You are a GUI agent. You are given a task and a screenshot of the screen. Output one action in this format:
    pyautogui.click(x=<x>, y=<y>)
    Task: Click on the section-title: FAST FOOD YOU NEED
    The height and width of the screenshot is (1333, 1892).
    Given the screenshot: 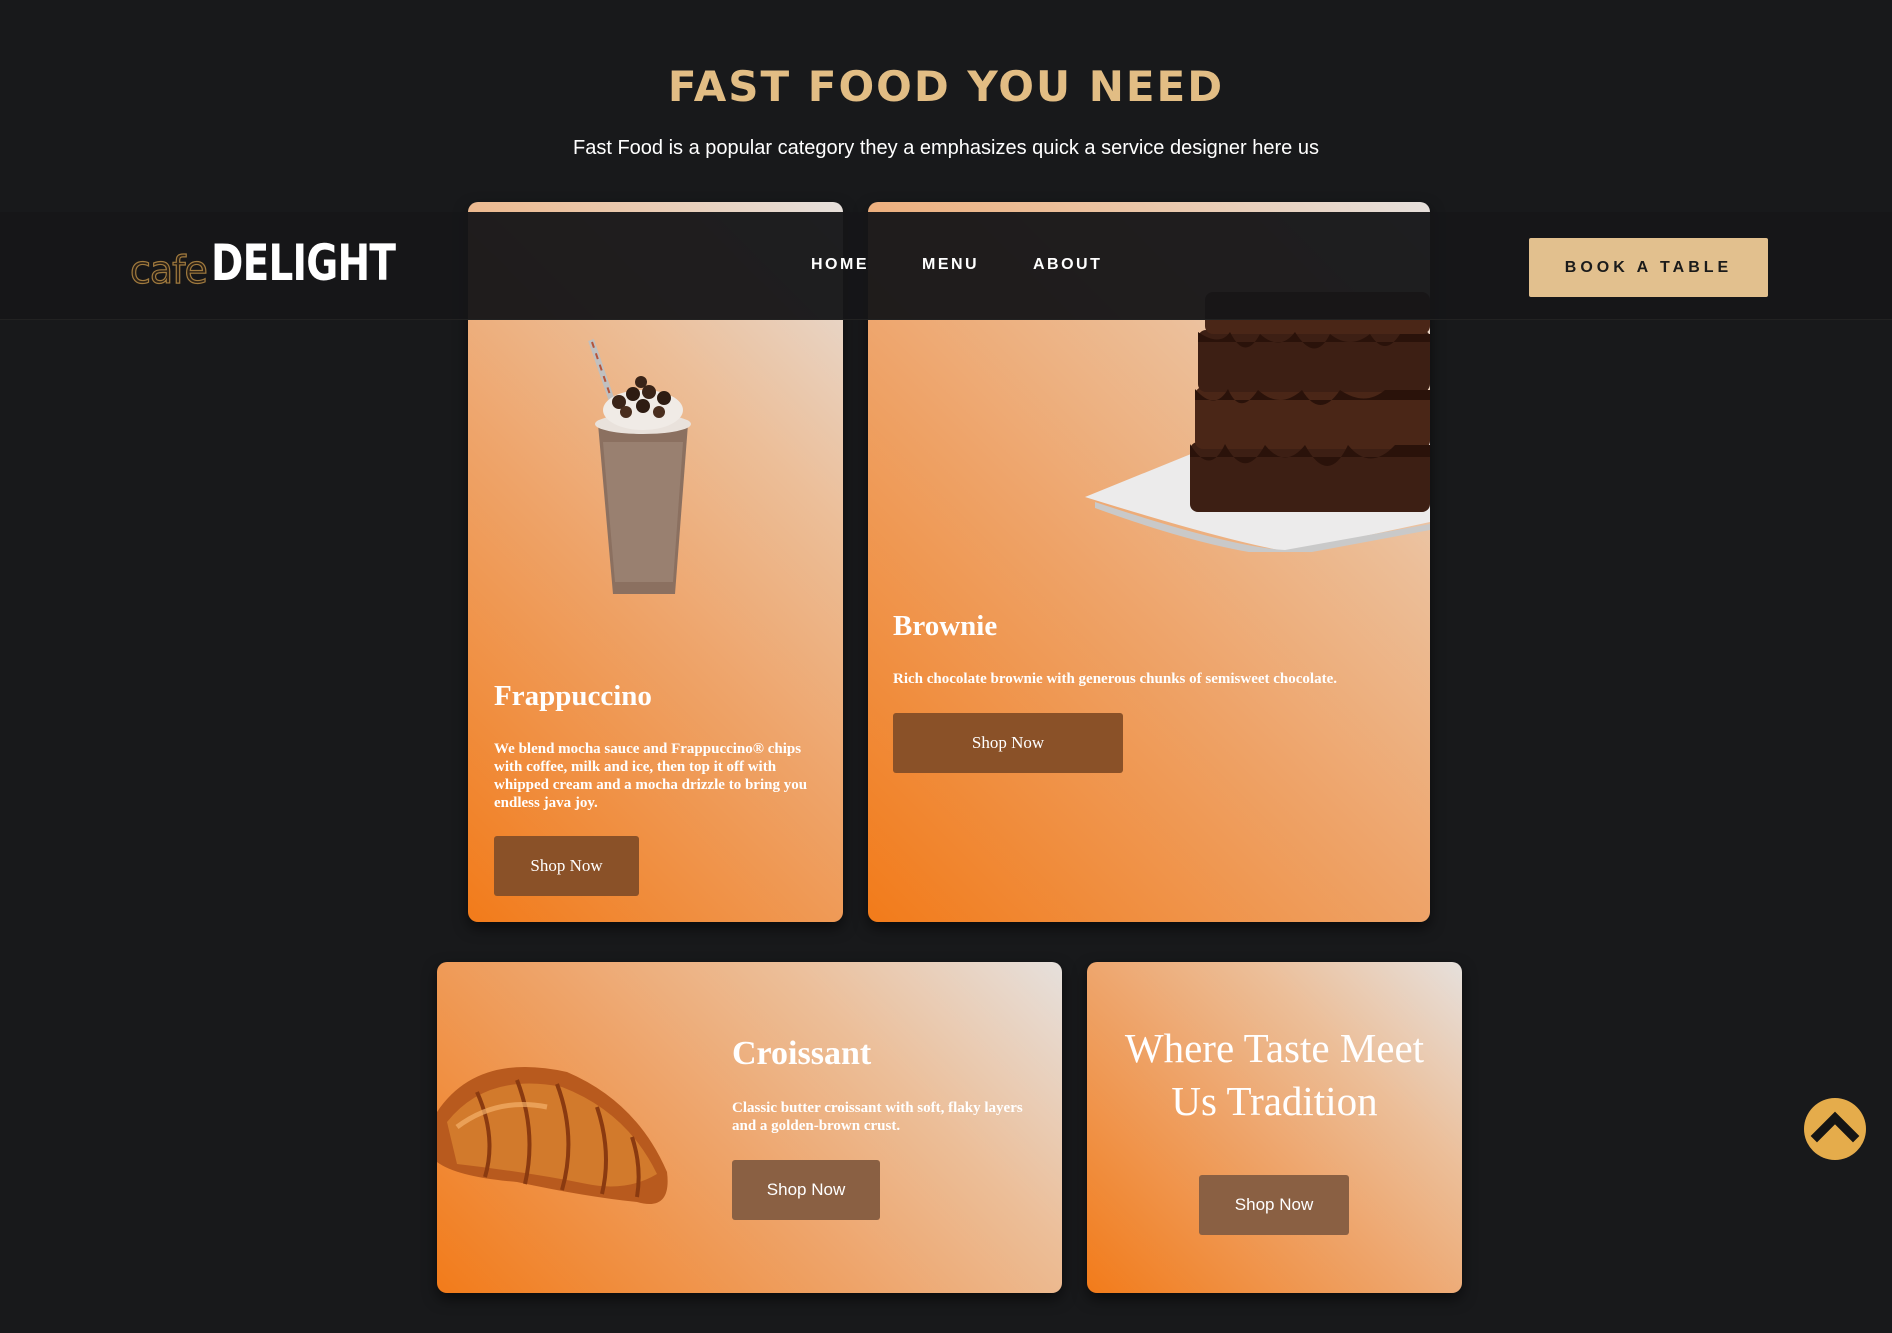 What is the action you would take?
    pyautogui.click(x=946, y=86)
    